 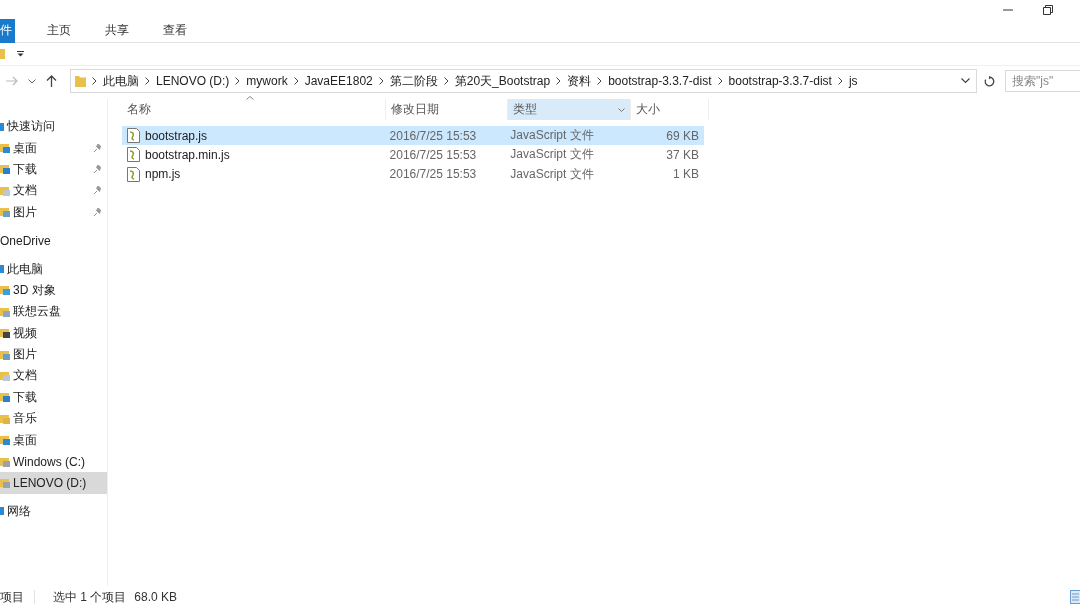 I want to click on ribbon-tab: 共享, so click(x=117, y=31).